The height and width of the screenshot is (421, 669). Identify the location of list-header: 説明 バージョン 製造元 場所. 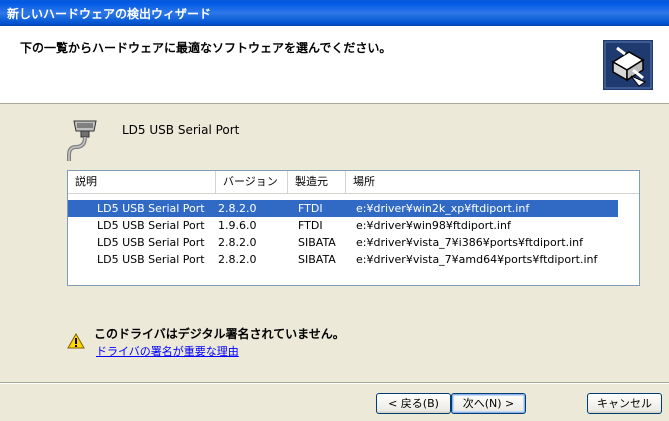
(353, 182).